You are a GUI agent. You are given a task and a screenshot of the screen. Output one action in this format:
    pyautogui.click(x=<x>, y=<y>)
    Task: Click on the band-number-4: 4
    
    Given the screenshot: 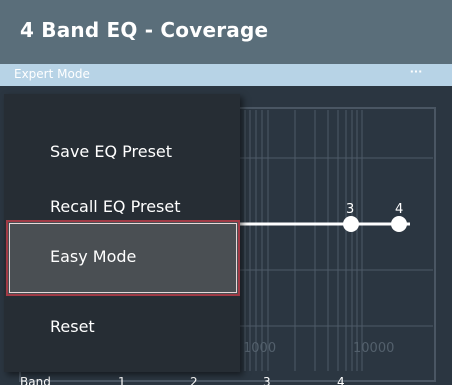 What is the action you would take?
    pyautogui.click(x=341, y=380)
    